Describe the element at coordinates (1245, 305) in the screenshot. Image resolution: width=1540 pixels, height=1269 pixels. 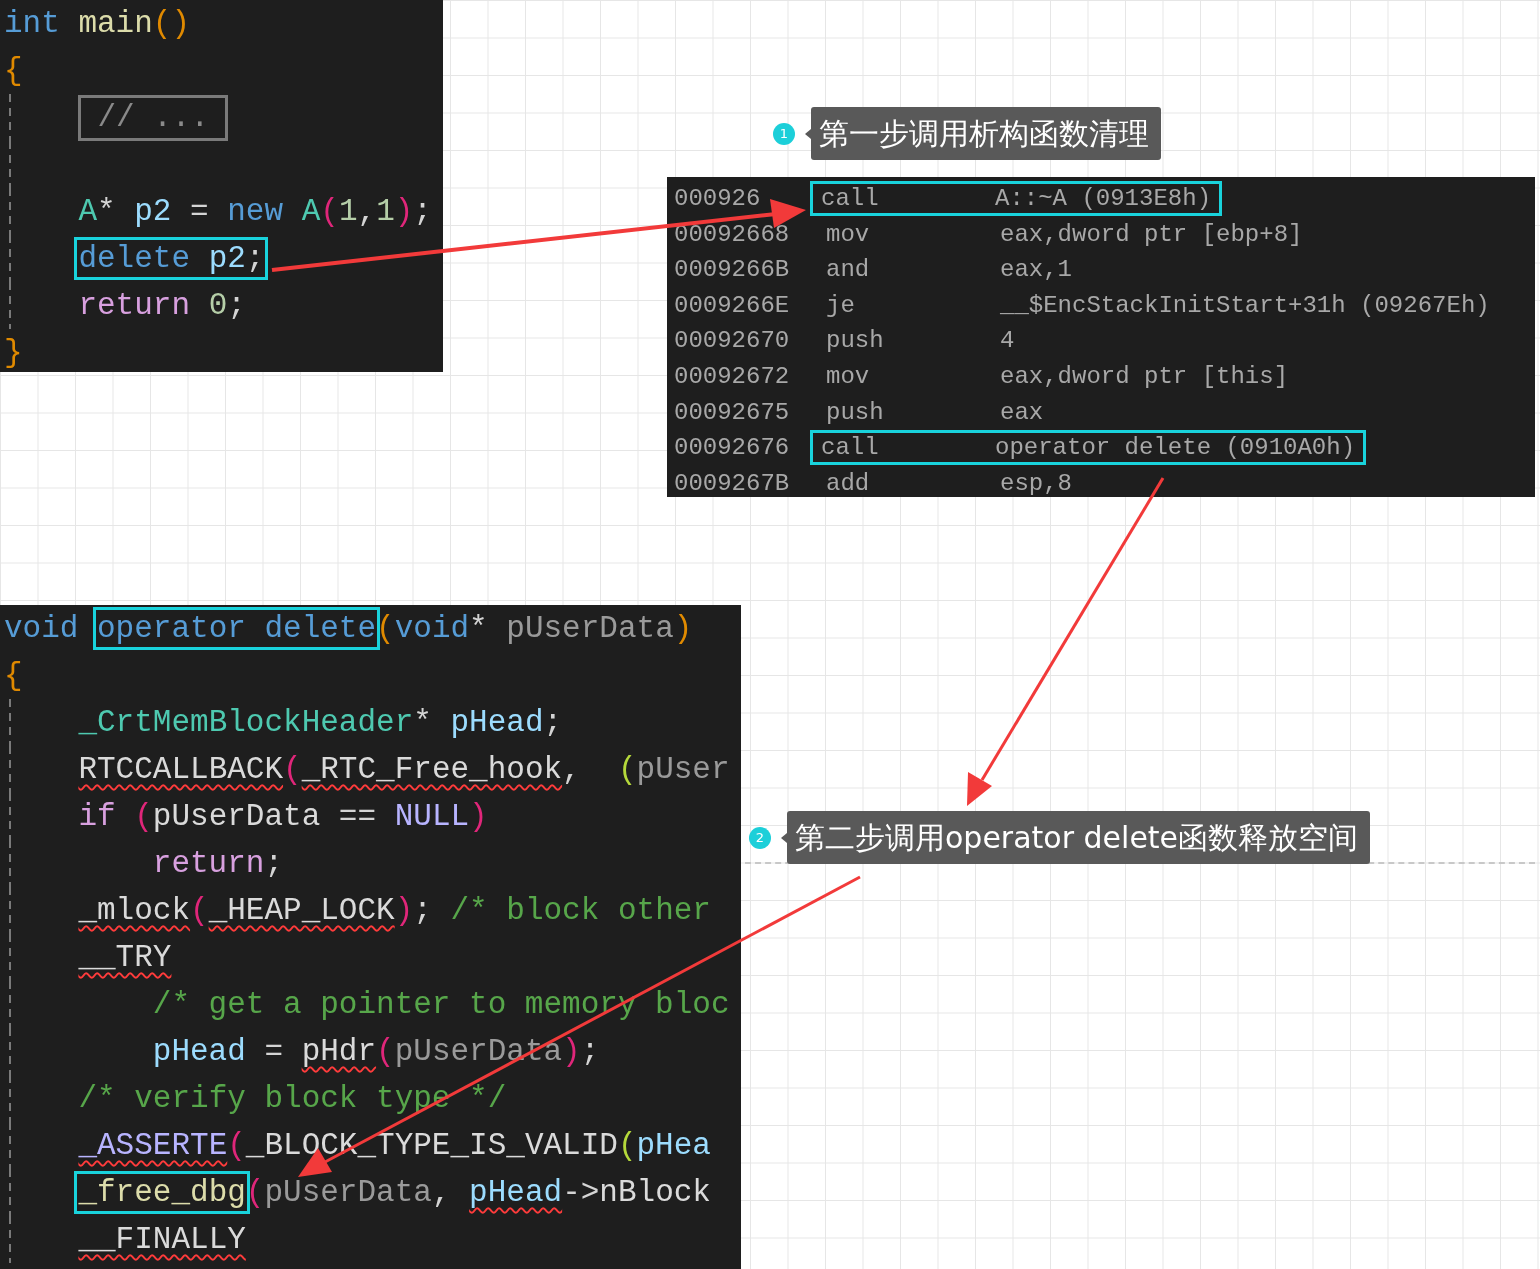
I see `operand-text: __$EncStackInitStart+31h (09267Eh)` at that location.